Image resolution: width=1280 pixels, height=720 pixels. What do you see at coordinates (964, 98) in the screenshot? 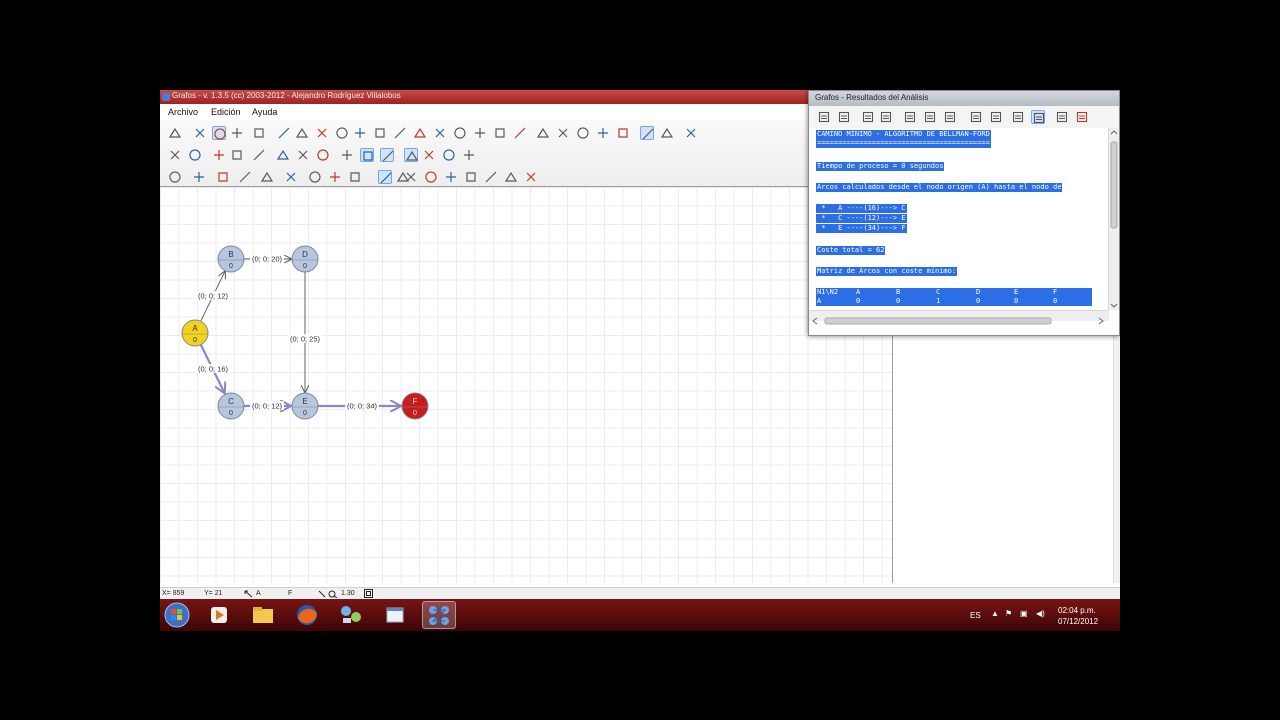
I see `results-titlebar: Grafos - Resultados del Análisis` at bounding box center [964, 98].